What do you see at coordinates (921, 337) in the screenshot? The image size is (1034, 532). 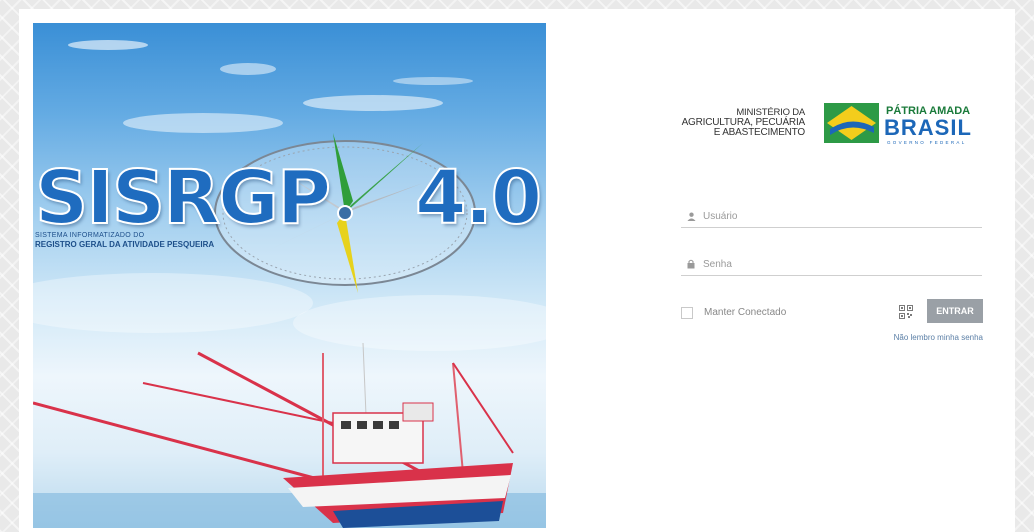 I see `forgot-password-link: Não lembro minha senha` at bounding box center [921, 337].